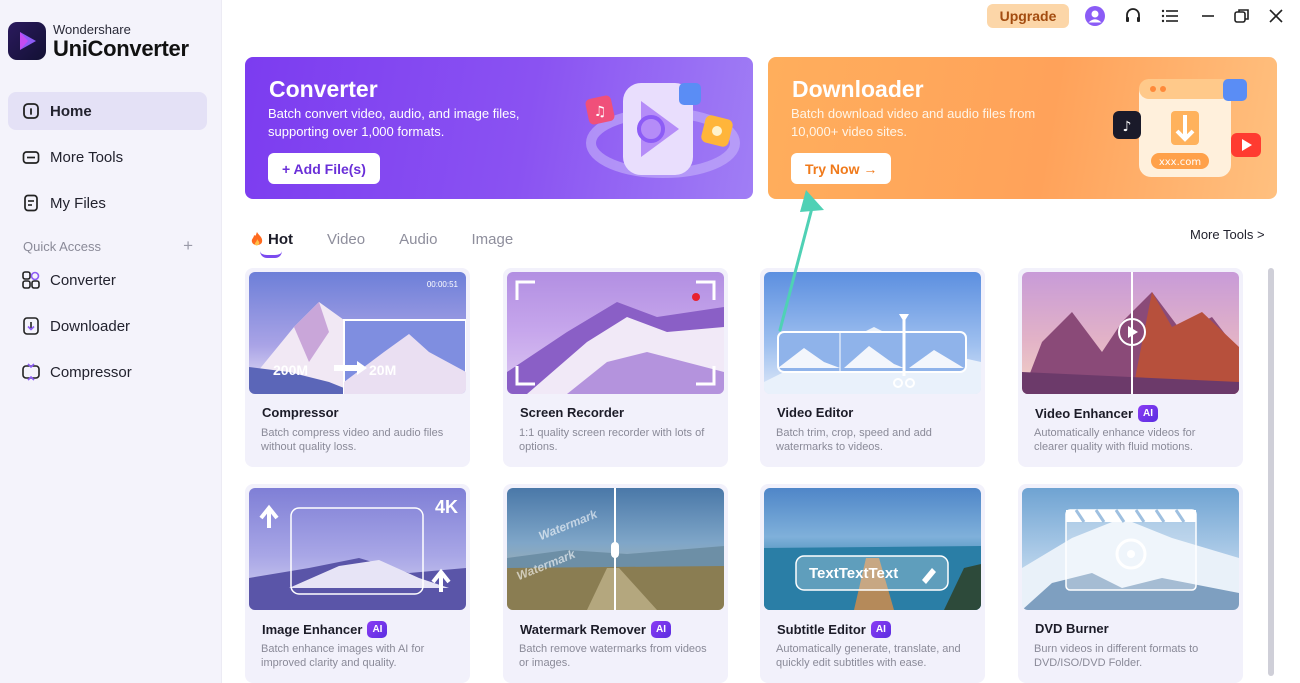 The width and height of the screenshot is (1300, 683). I want to click on tool-card-title-text: Screen Recorder, so click(572, 412).